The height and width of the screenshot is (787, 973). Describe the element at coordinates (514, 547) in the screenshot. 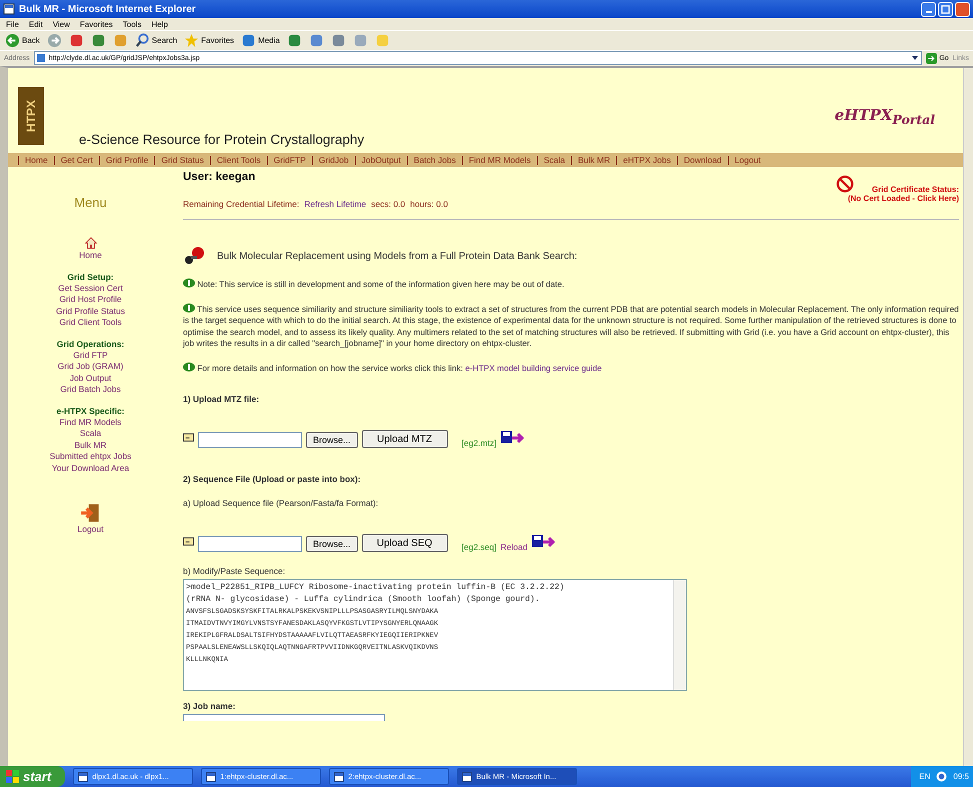

I see `reload-link: Reload` at that location.